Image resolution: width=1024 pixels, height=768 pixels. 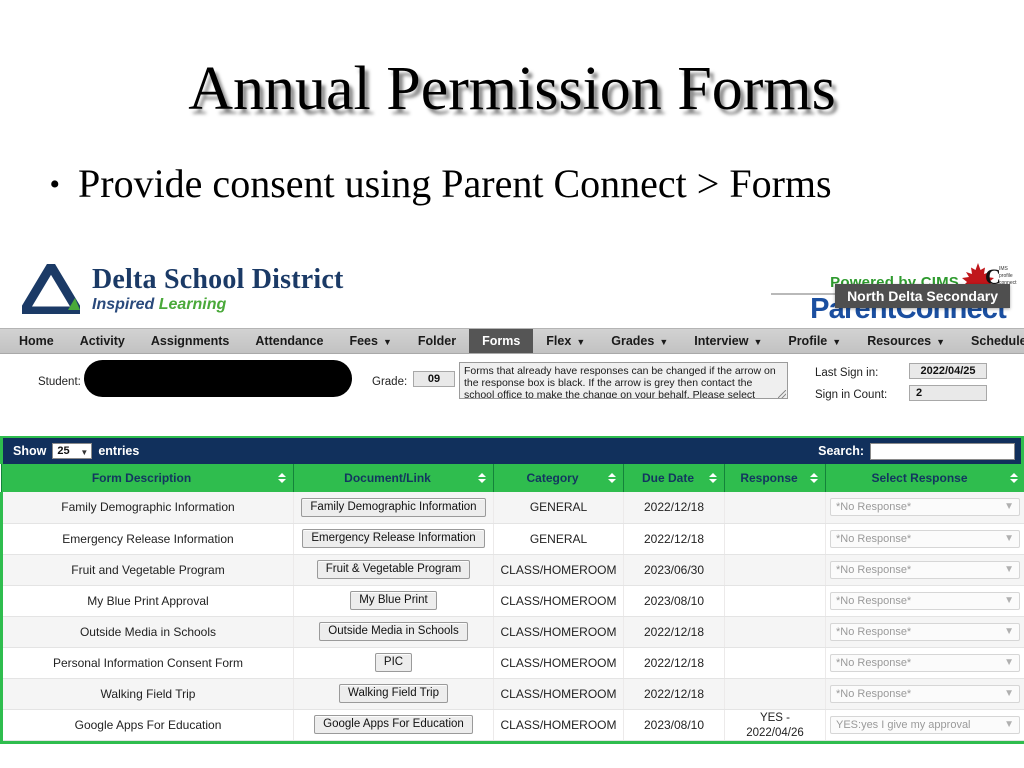 I want to click on column-header-due-date: Due Date, so click(x=674, y=478).